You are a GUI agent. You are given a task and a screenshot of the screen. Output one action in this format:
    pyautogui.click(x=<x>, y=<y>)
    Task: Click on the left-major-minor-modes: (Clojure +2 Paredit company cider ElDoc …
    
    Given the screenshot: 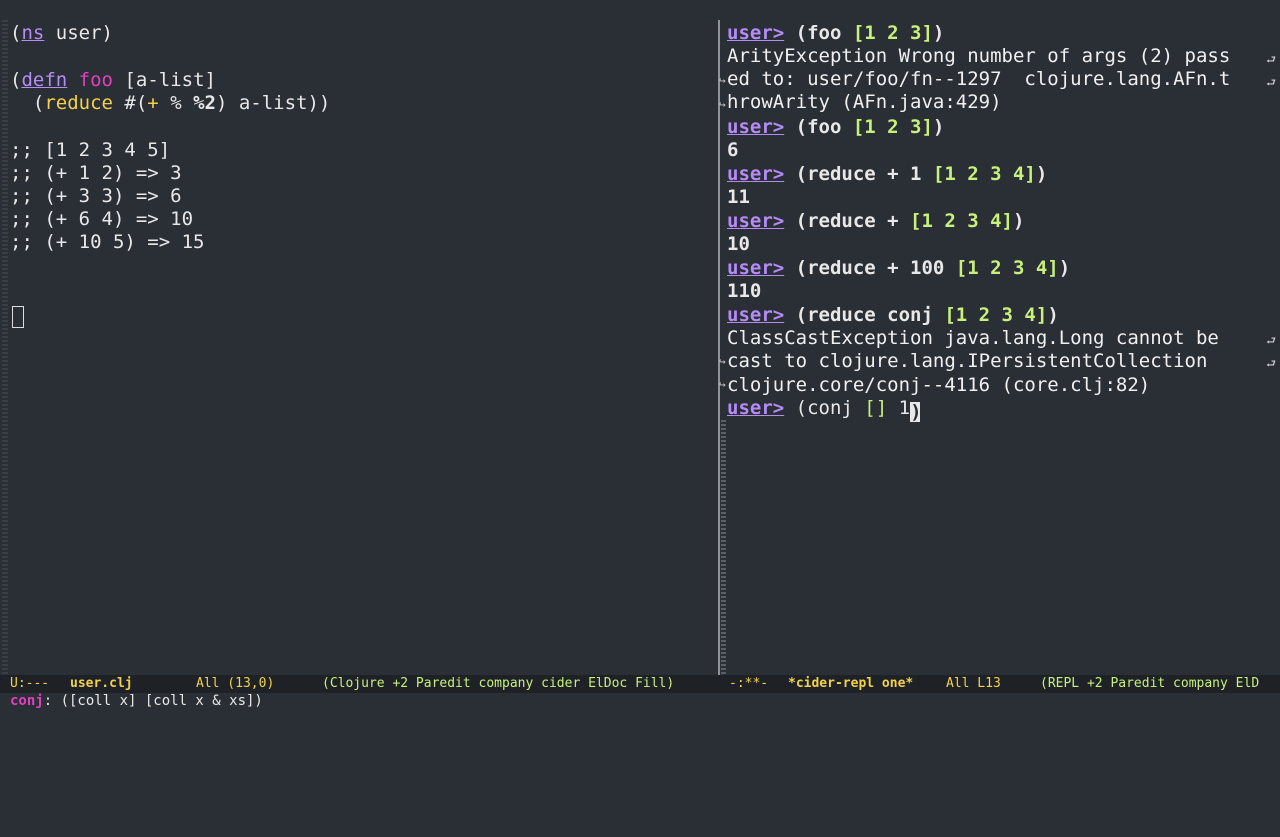 What is the action you would take?
    pyautogui.click(x=498, y=684)
    